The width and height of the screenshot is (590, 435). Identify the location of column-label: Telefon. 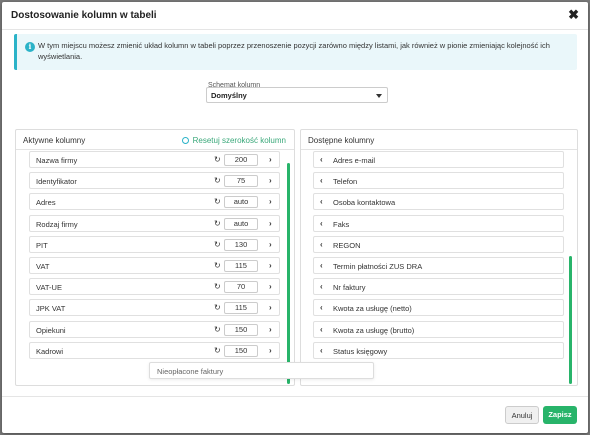
(345, 182).